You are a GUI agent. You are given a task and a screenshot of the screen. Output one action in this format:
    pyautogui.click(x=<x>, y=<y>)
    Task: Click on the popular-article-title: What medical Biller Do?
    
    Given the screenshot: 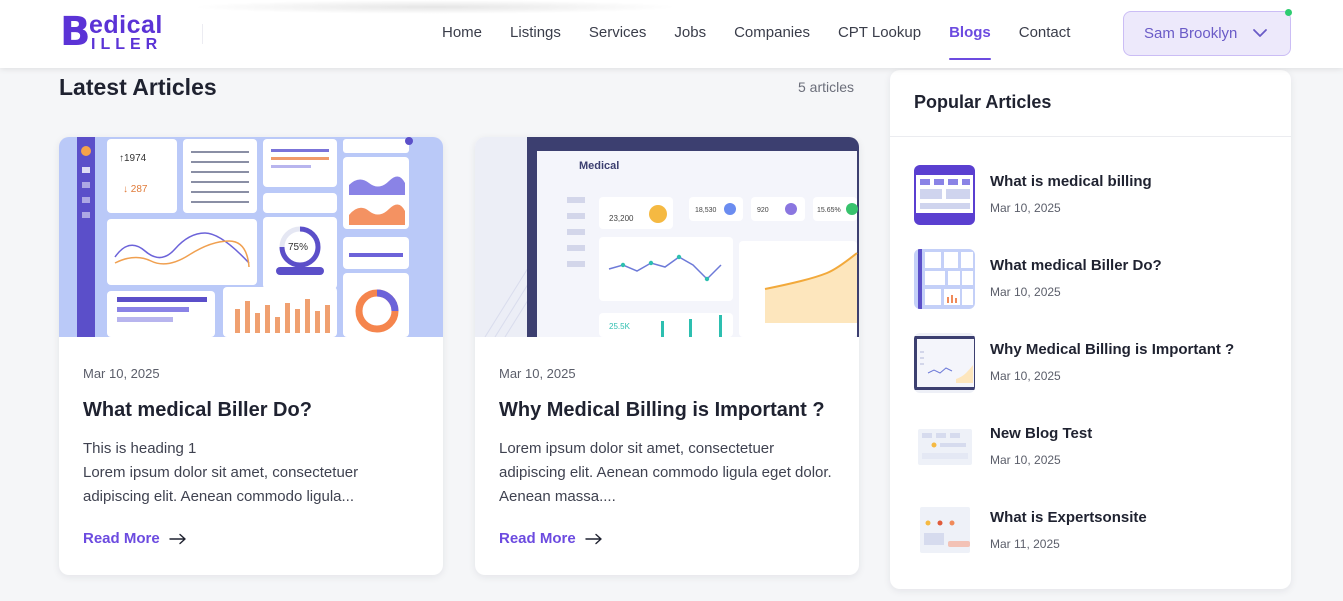 What is the action you would take?
    pyautogui.click(x=1076, y=265)
    